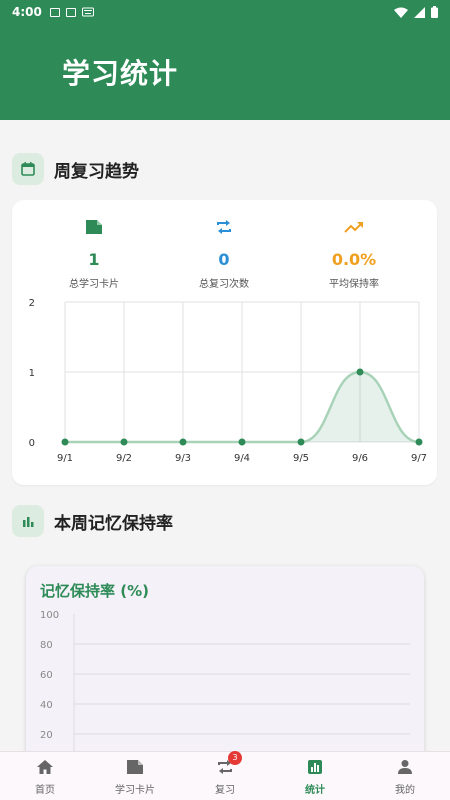 The width and height of the screenshot is (450, 800). Describe the element at coordinates (46, 735) in the screenshot. I see `y-tick-label: 20` at that location.